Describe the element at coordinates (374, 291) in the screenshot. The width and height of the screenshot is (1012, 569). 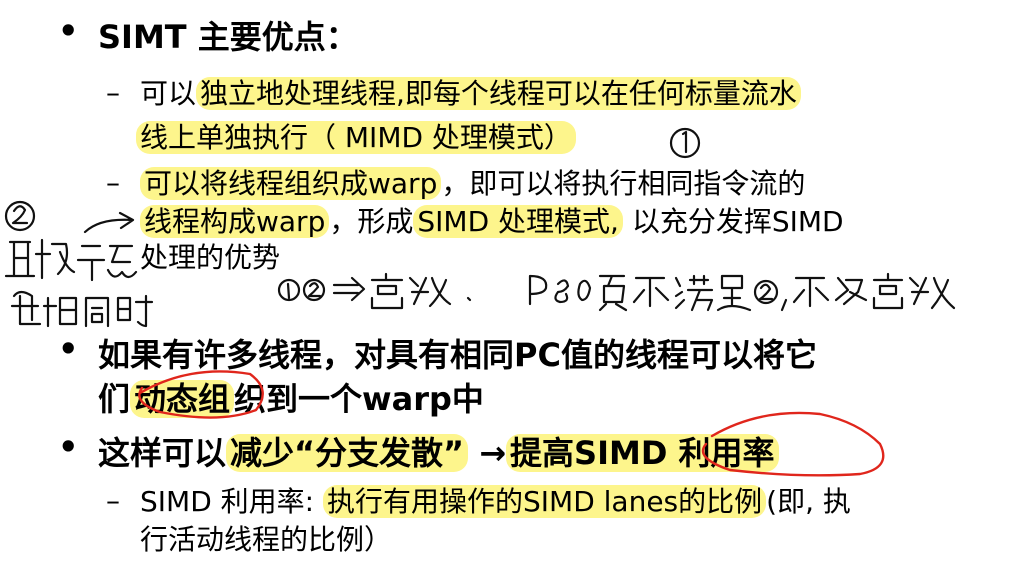
I see `handwritten-efficiency-note` at that location.